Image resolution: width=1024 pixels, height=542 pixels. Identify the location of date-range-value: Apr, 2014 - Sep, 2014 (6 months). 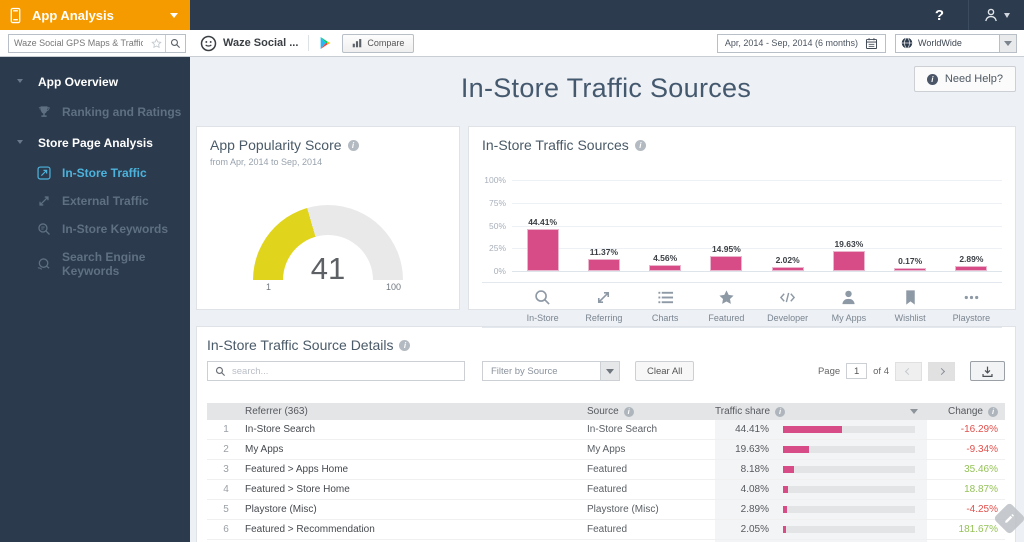
(791, 43).